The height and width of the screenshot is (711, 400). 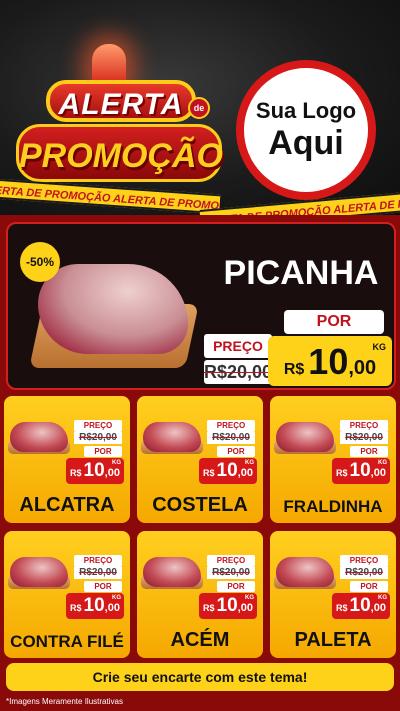 I want to click on de-badge: de, so click(x=199, y=108).